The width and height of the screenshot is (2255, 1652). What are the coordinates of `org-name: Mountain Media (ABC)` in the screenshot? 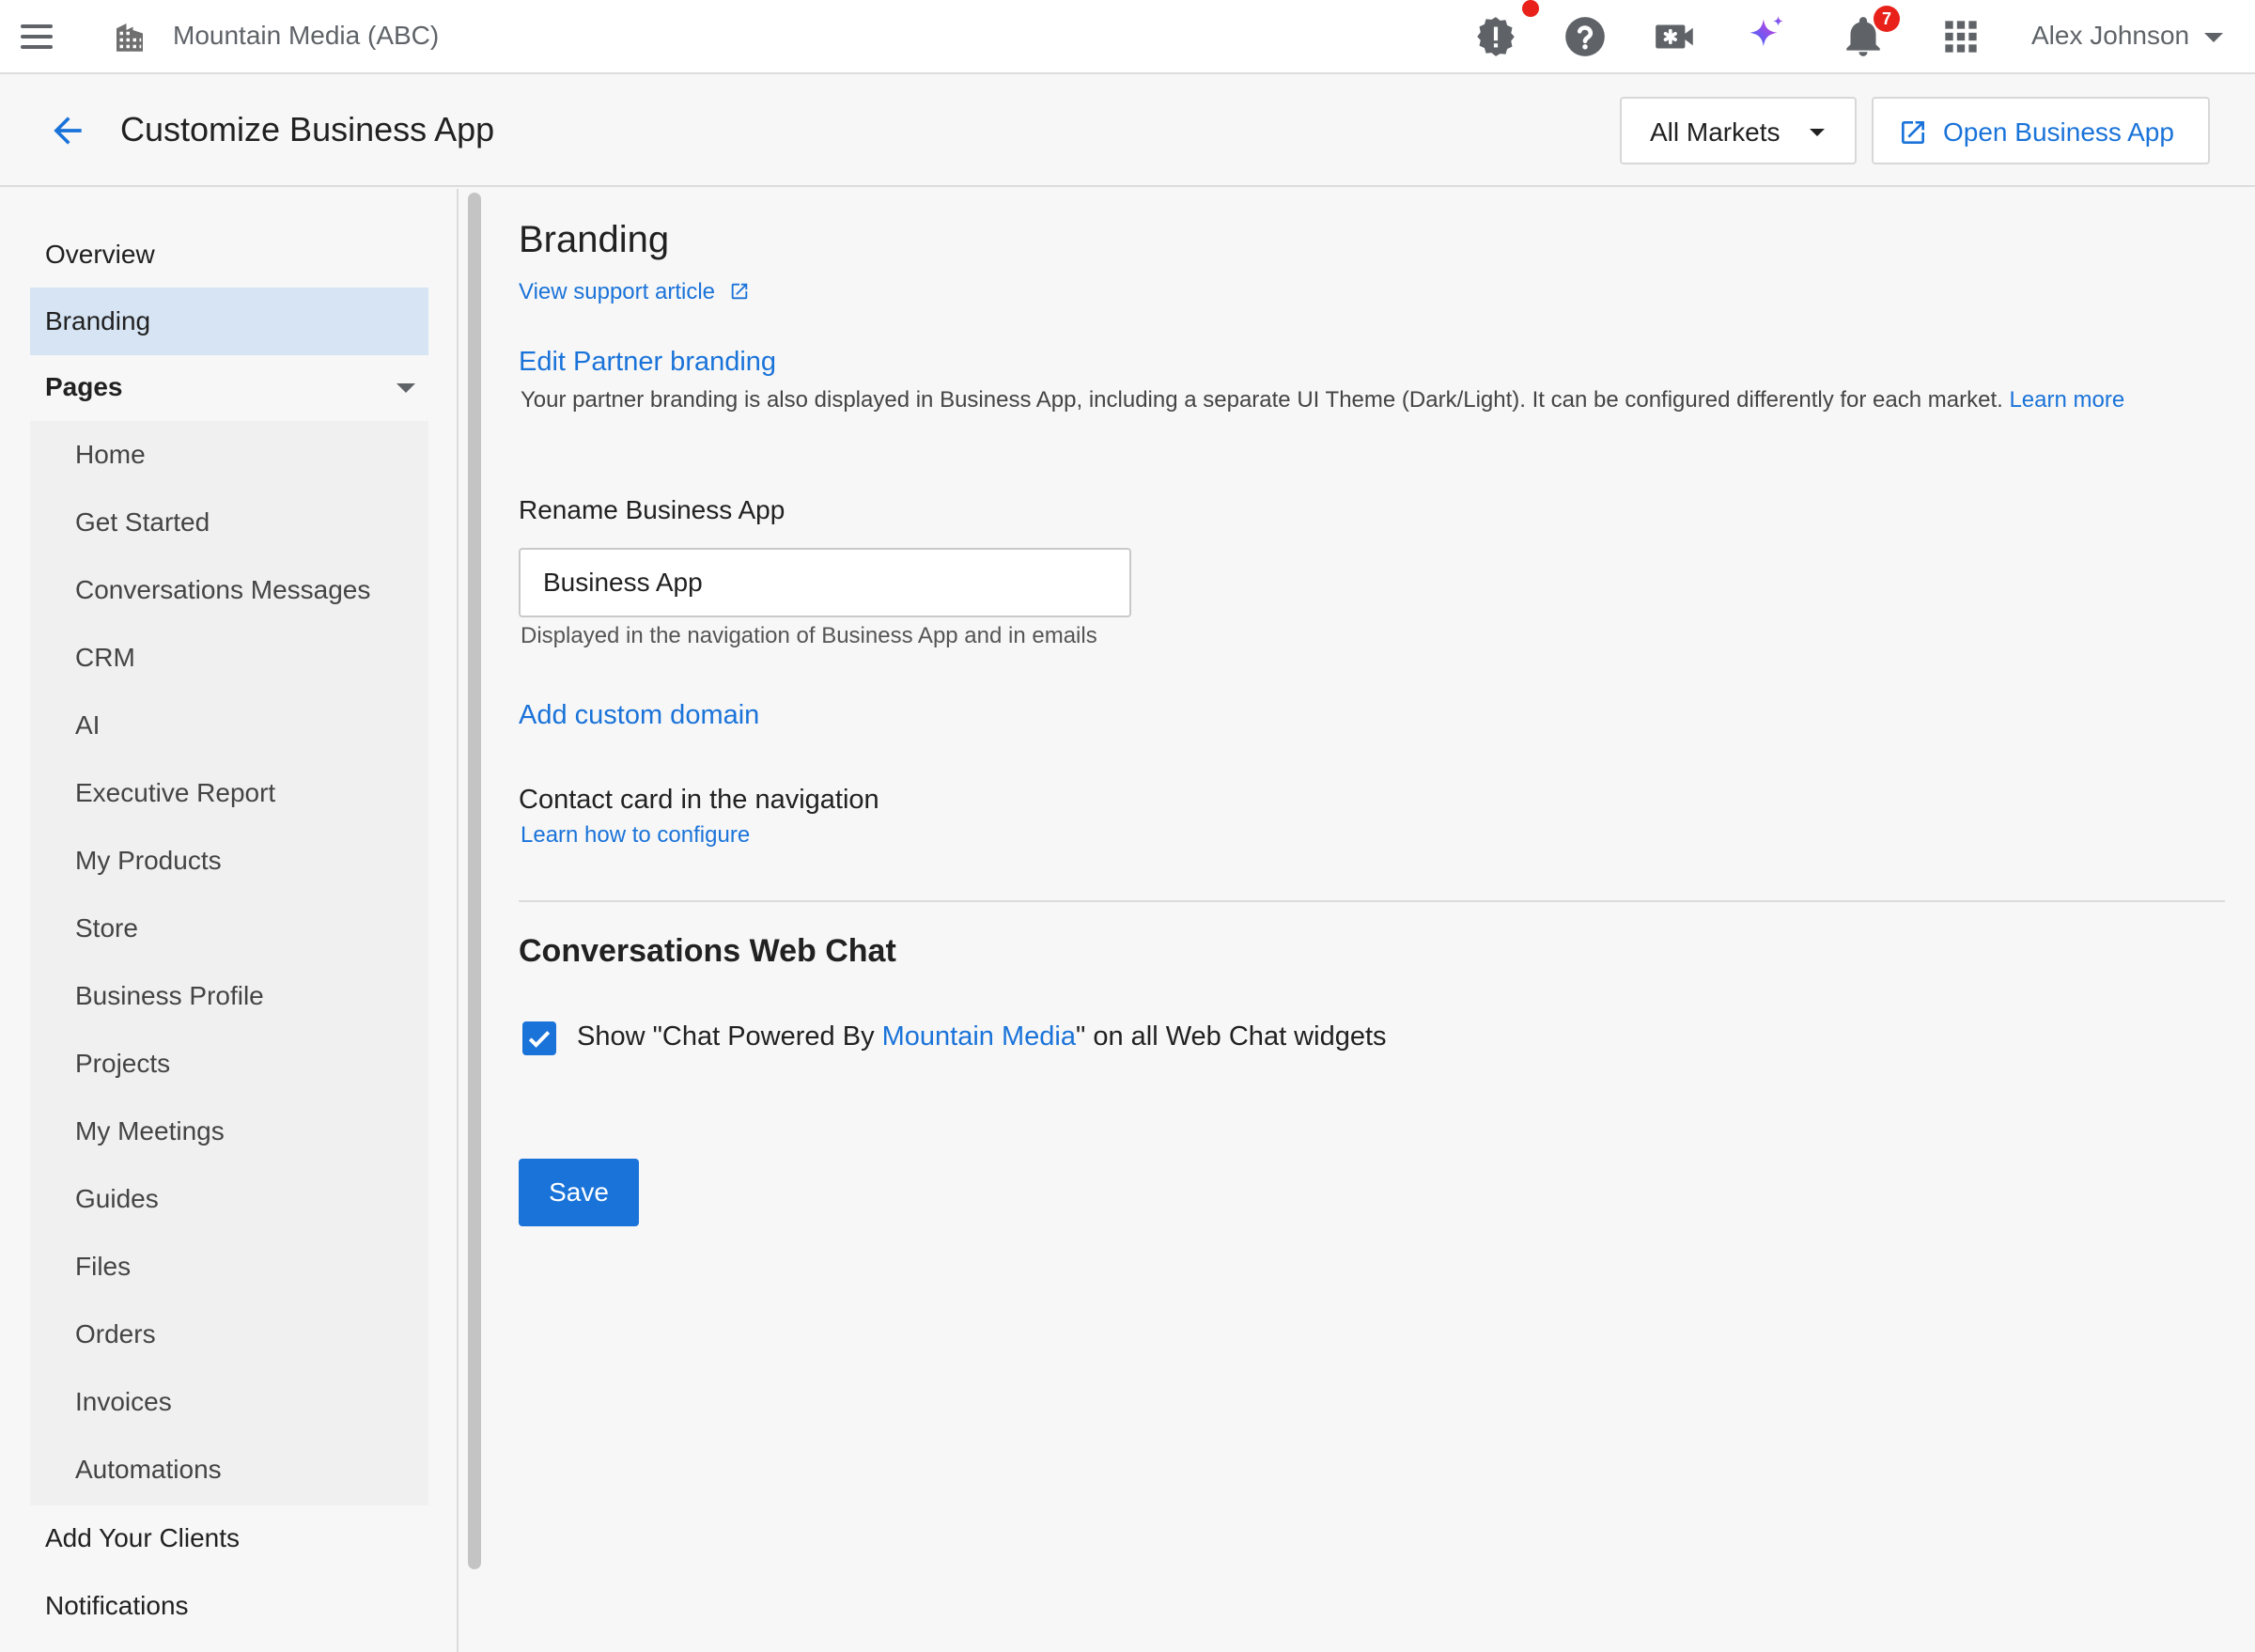 It's located at (306, 36).